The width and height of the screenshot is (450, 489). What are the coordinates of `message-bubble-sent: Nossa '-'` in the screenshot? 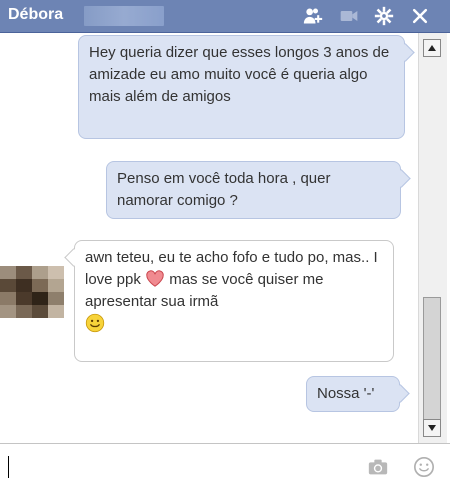 It's located at (353, 394).